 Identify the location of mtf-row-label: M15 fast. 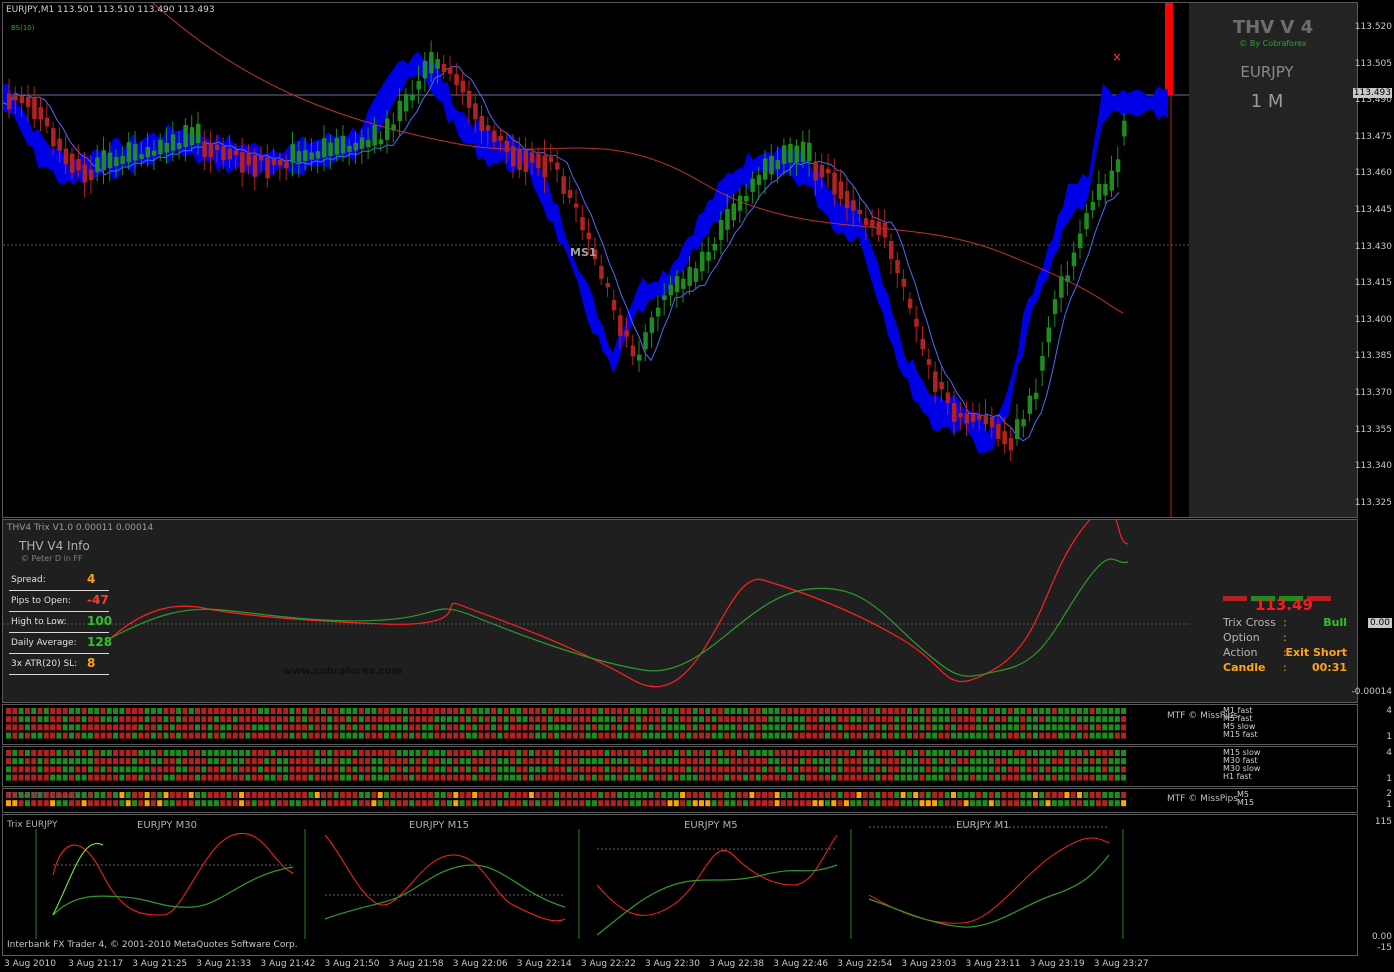
(1240, 734).